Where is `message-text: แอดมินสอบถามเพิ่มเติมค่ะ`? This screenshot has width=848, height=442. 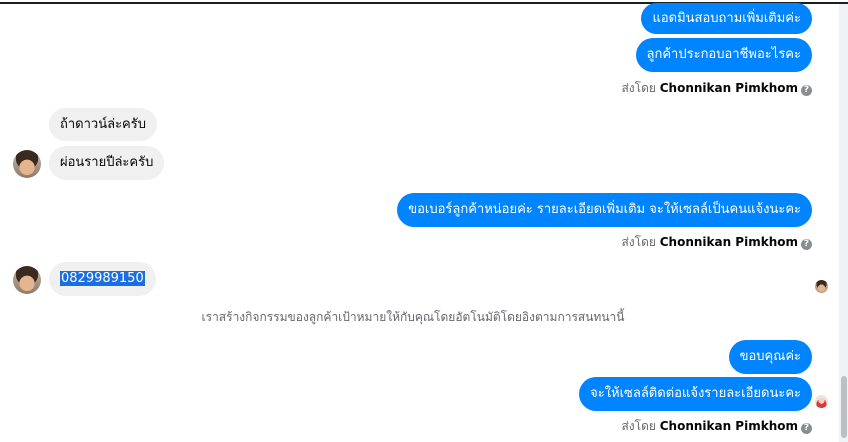 message-text: แอดมินสอบถามเพิ่มเติมค่ะ is located at coordinates (726, 18).